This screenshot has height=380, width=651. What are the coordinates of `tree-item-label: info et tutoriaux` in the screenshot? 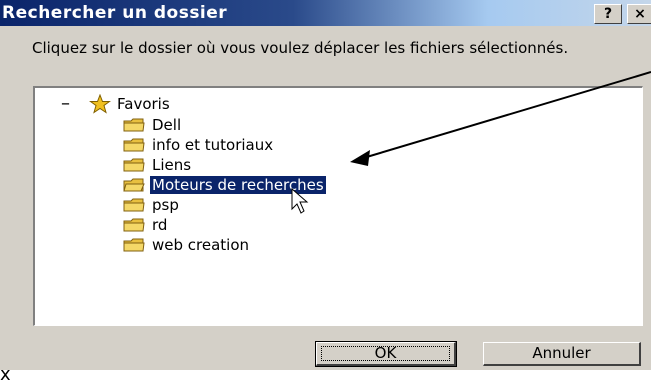 It's located at (213, 145).